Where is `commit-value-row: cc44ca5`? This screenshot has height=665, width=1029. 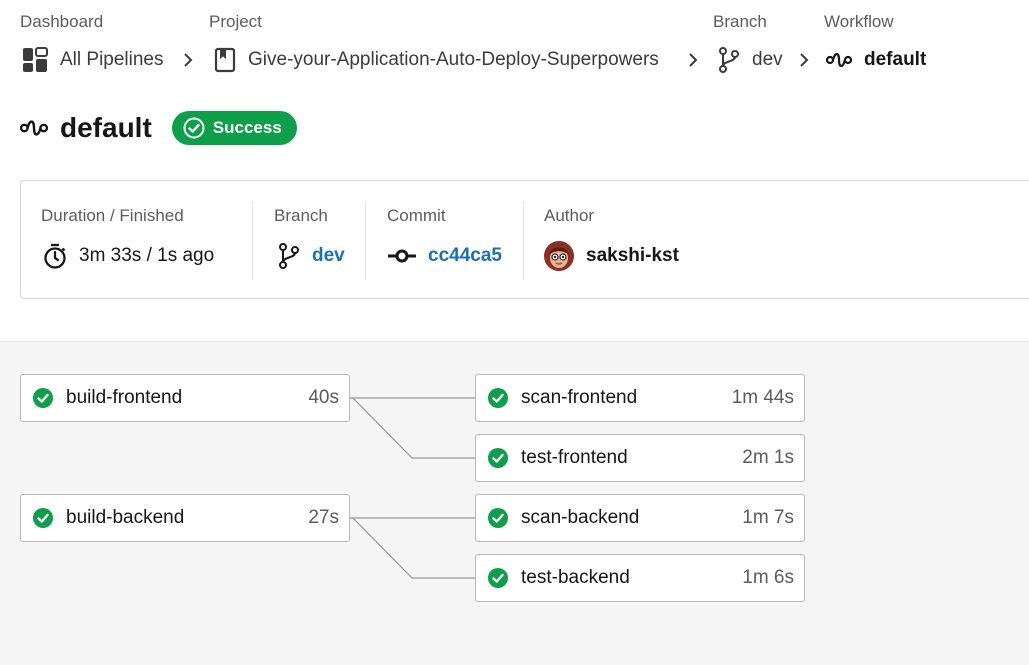
commit-value-row: cc44ca5 is located at coordinates (445, 256).